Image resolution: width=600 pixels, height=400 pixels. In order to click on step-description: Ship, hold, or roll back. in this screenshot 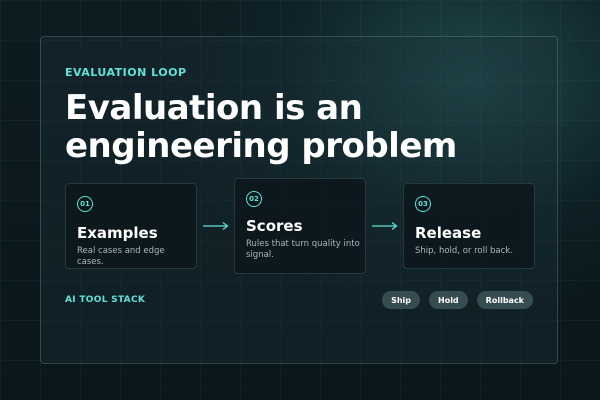, I will do `click(464, 251)`.